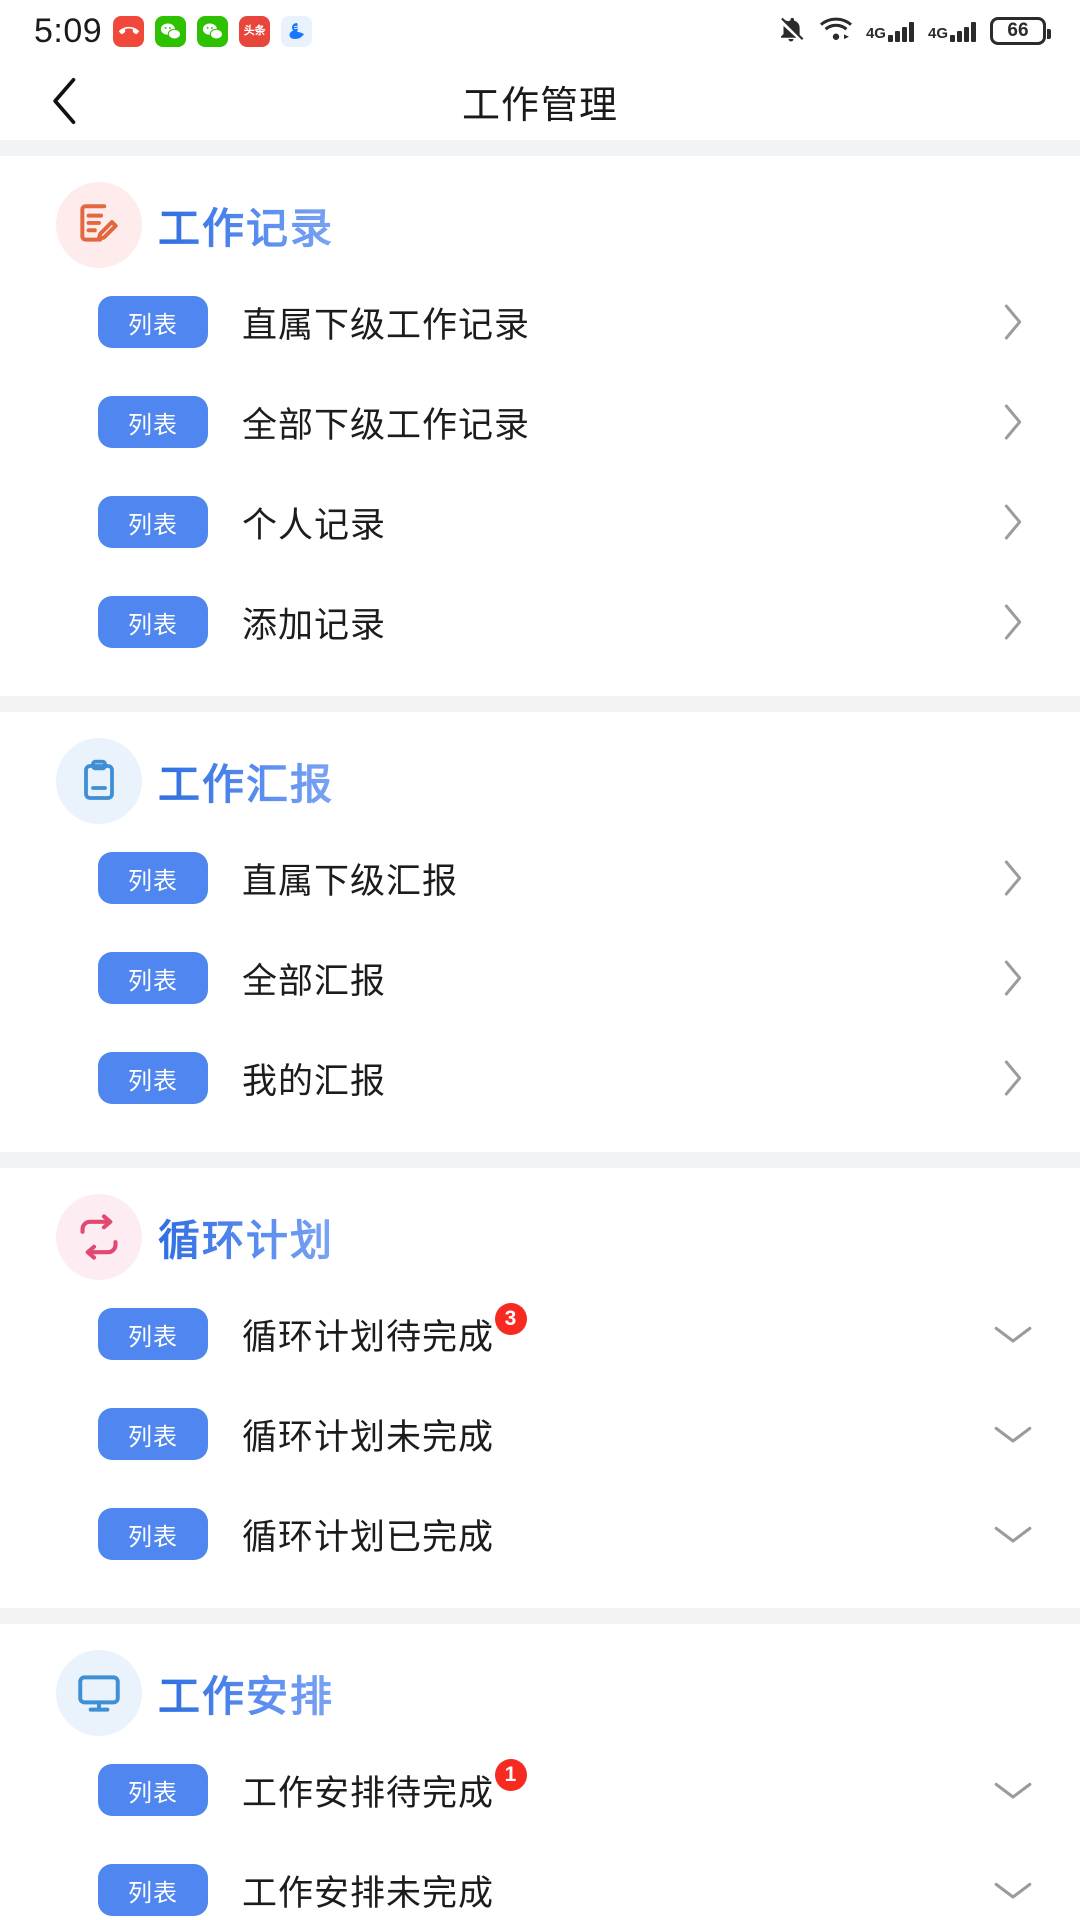  I want to click on list-item-label: 我的汇报, so click(314, 1081).